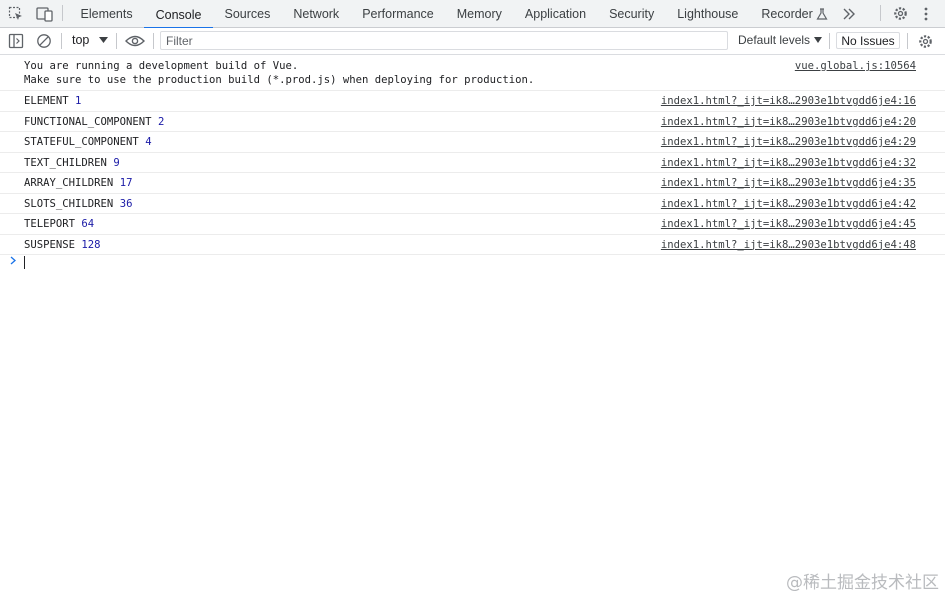 The width and height of the screenshot is (945, 601). Describe the element at coordinates (788, 122) in the screenshot. I see `source-link: index1.html?_ijt=ik8…2903e1btvgdd6je4:20` at that location.